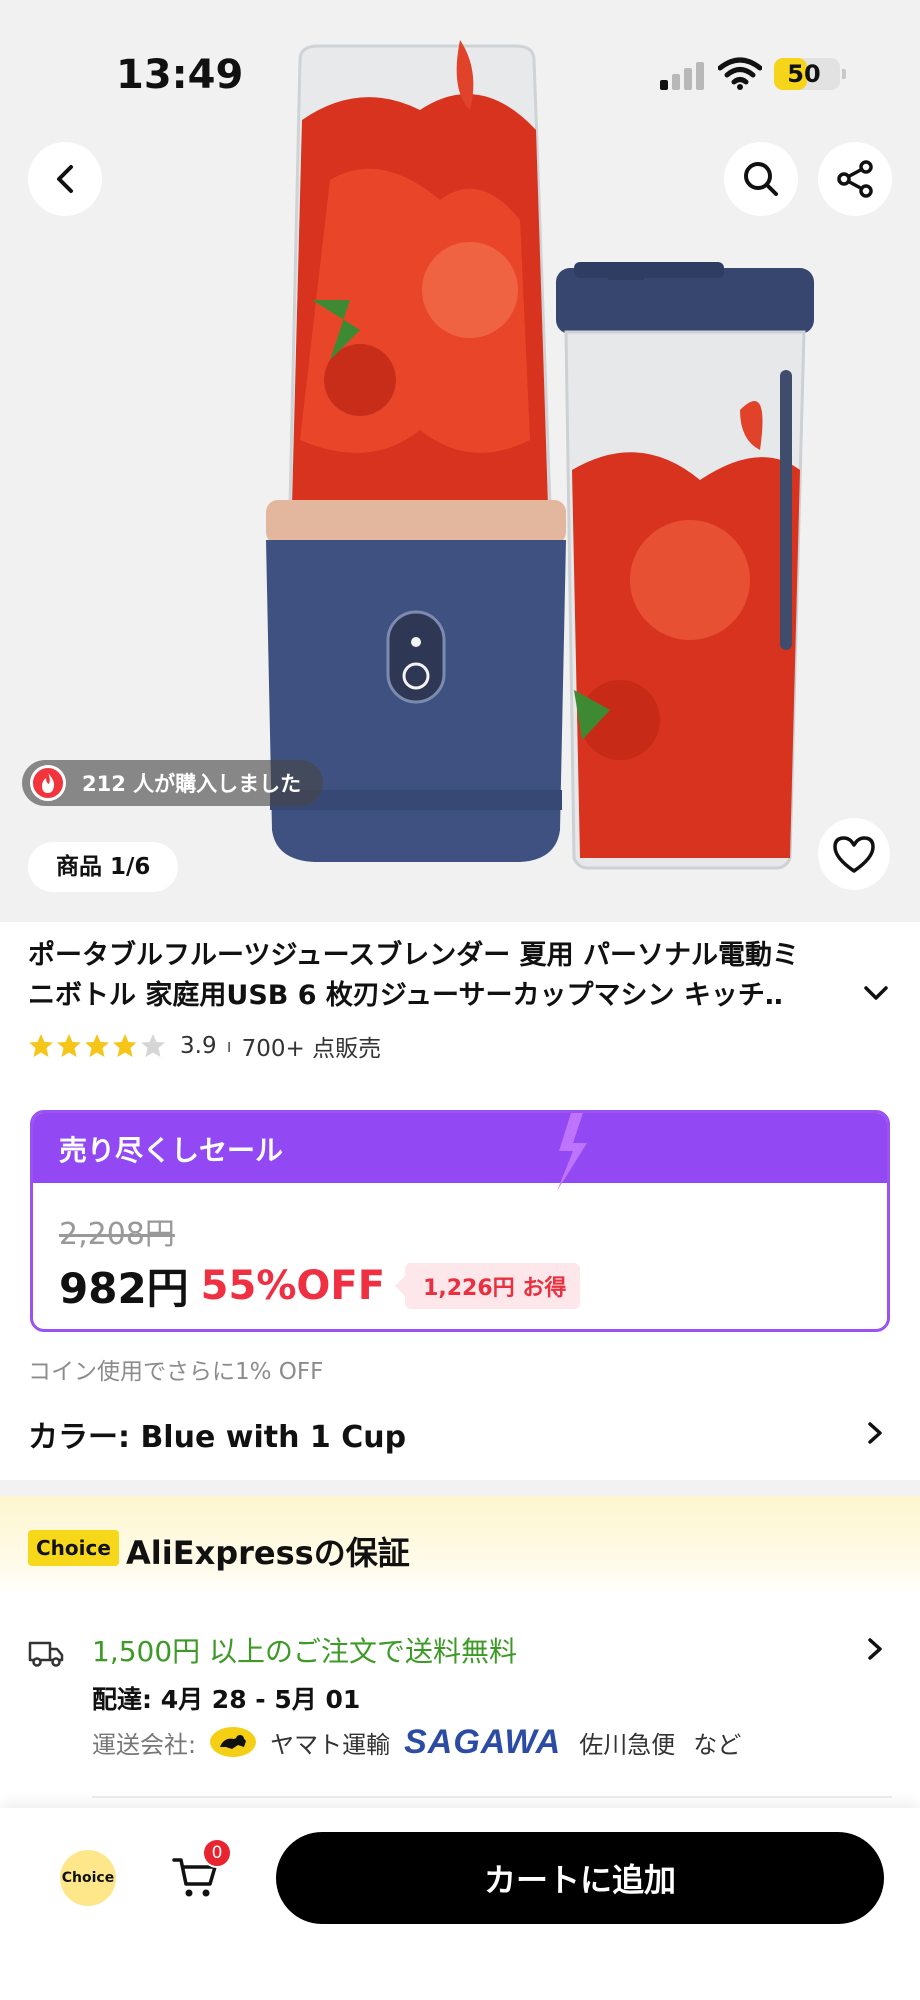 The height and width of the screenshot is (2000, 920). Describe the element at coordinates (804, 74) in the screenshot. I see `battery-level: 50` at that location.